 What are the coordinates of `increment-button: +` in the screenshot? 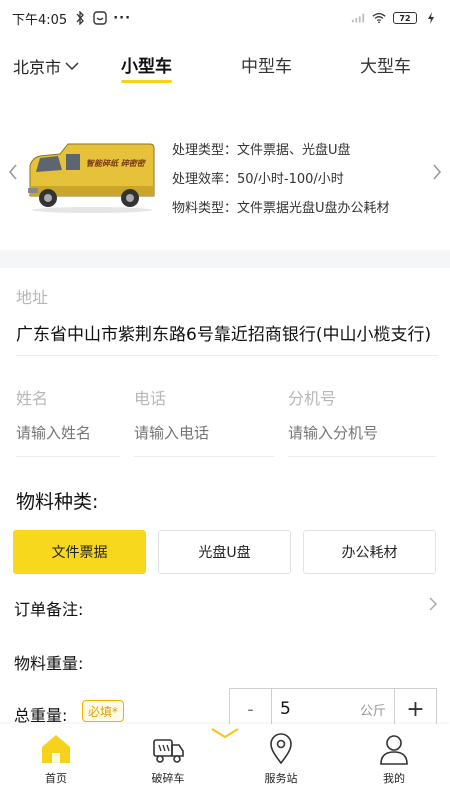 It's located at (415, 709).